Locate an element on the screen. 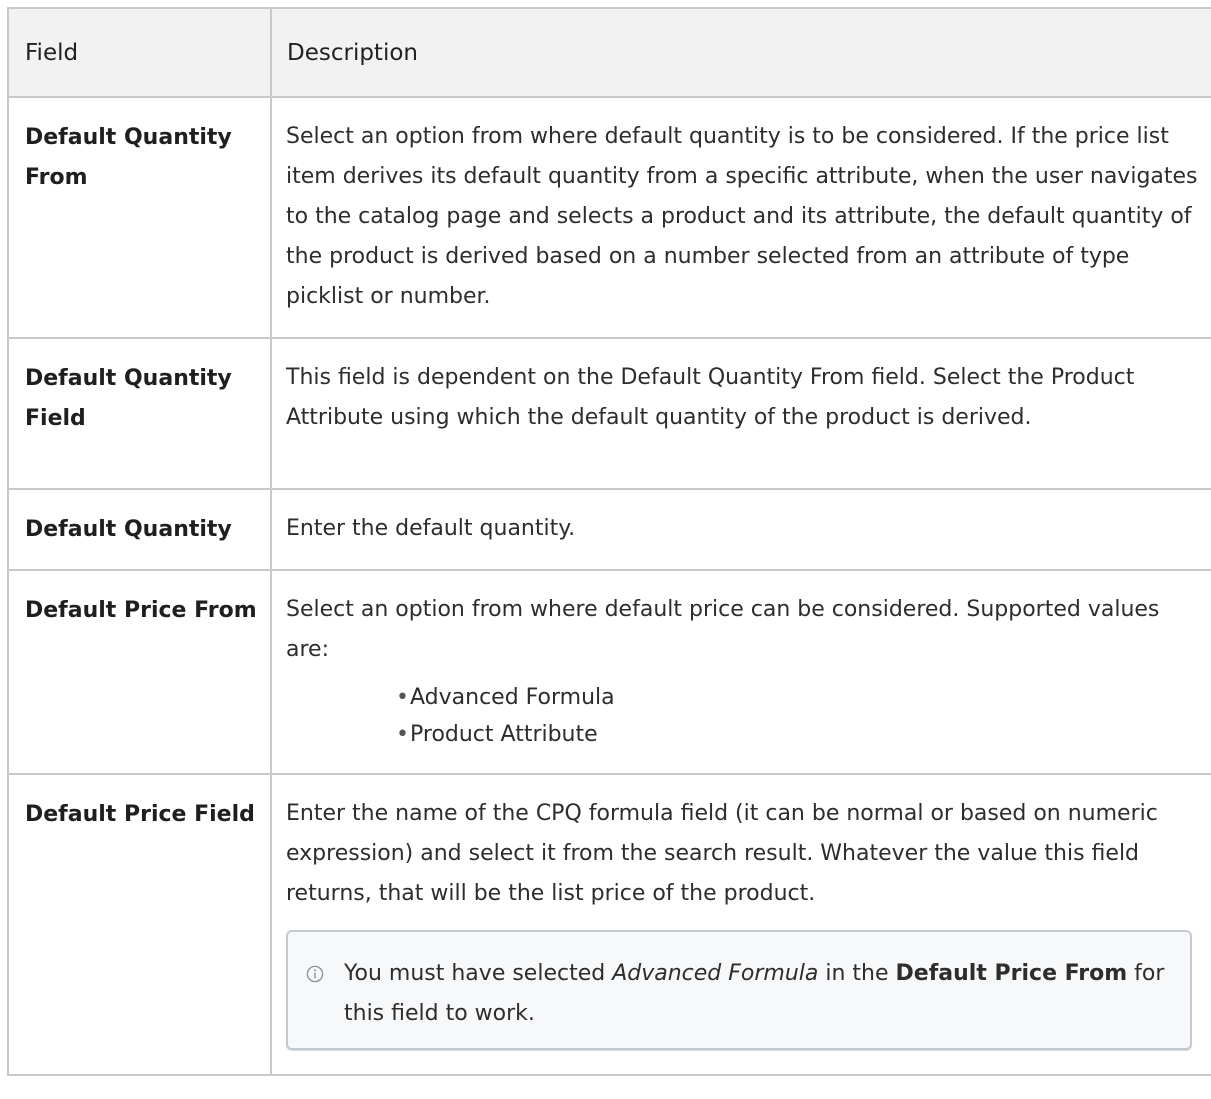 The width and height of the screenshot is (1211, 1099). table-header-row: Field Description is located at coordinates (609, 52).